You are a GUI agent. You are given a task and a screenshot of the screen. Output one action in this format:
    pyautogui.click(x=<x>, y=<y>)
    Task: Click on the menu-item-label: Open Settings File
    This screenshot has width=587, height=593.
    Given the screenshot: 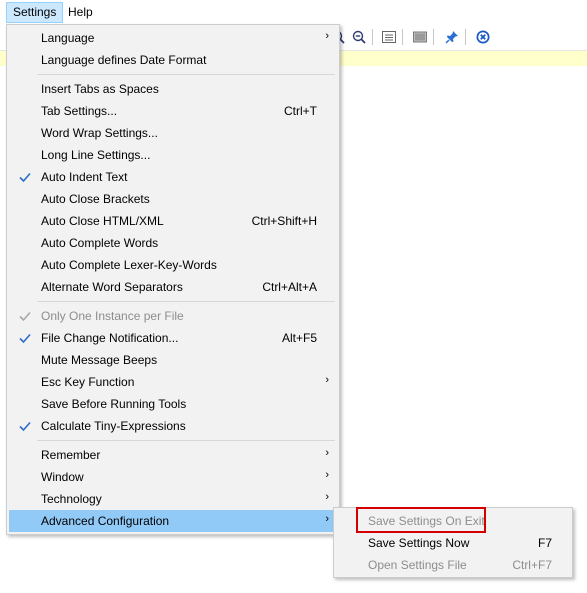 What is the action you would take?
    pyautogui.click(x=417, y=565)
    